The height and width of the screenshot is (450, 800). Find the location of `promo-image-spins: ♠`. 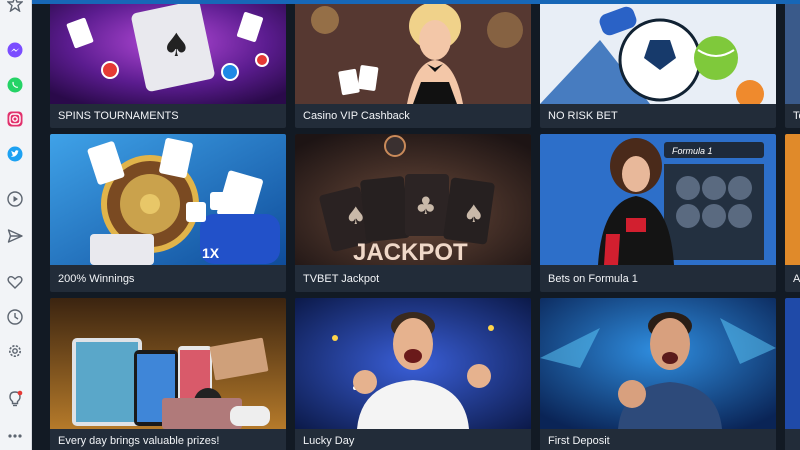

promo-image-spins: ♠ is located at coordinates (168, 54).